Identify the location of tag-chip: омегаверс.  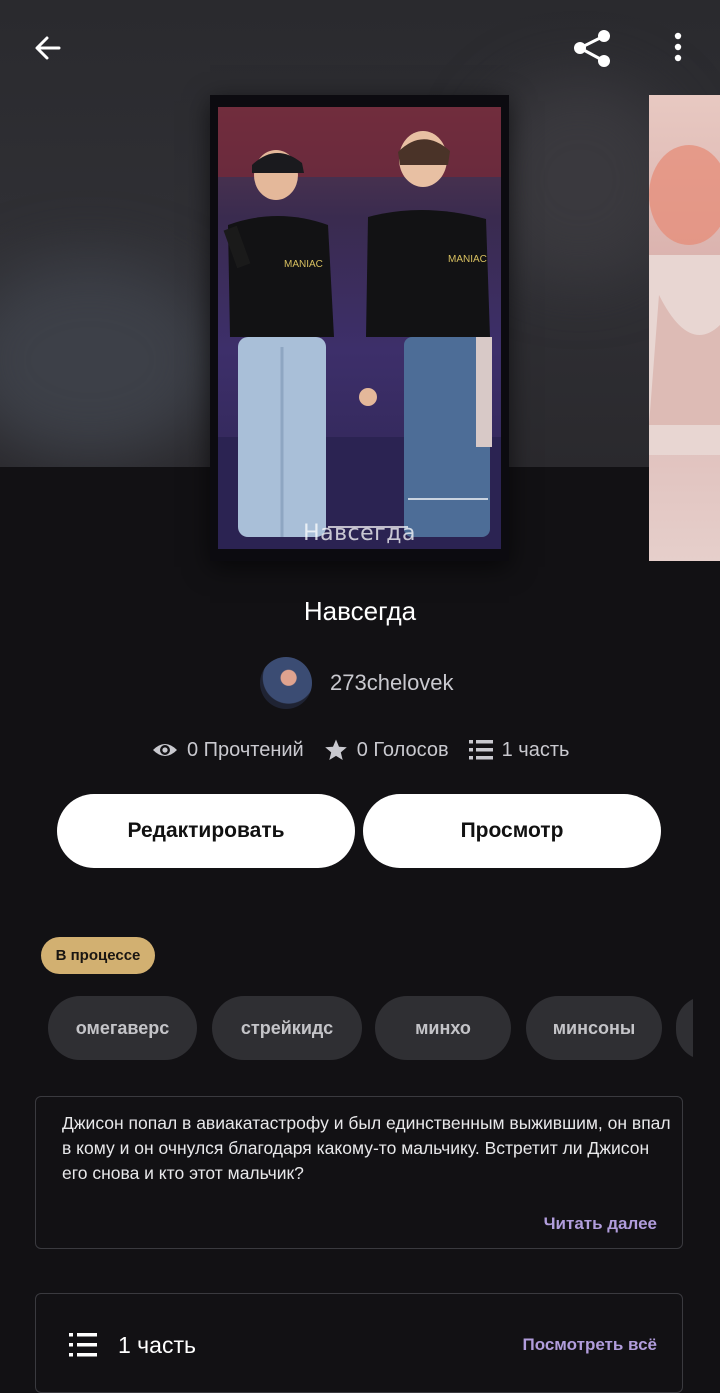
(122, 1028).